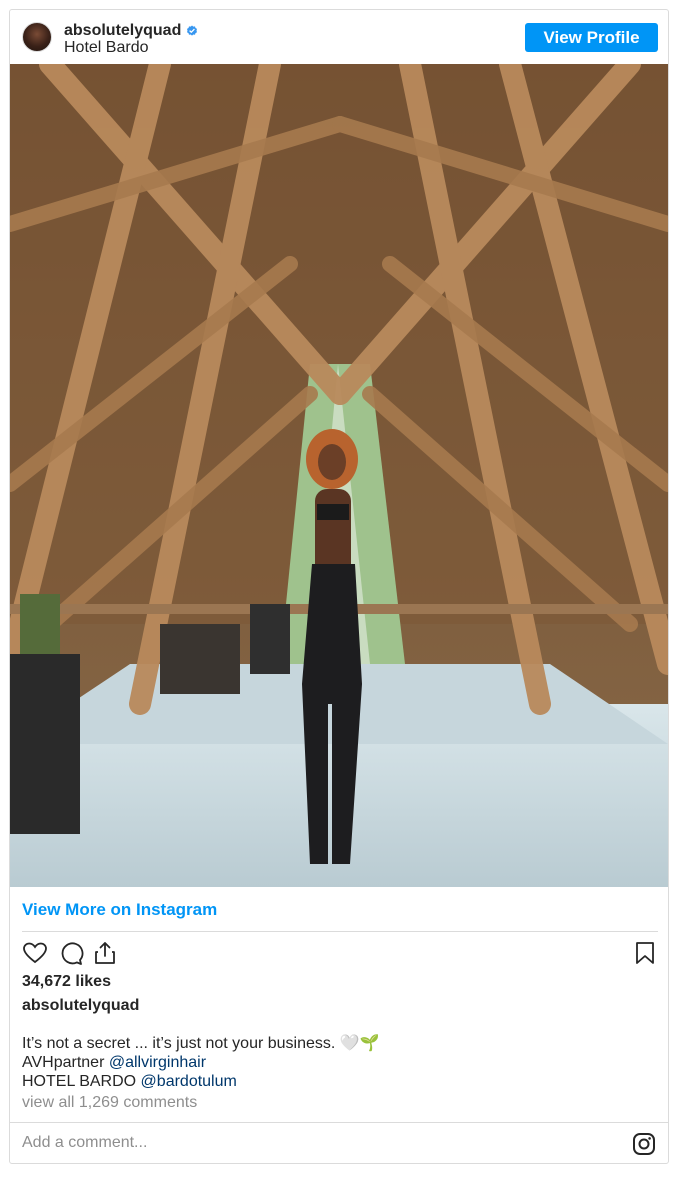 This screenshot has width=682, height=1184. I want to click on caption-line: AVHpartner @allvirginhair, so click(342, 1062).